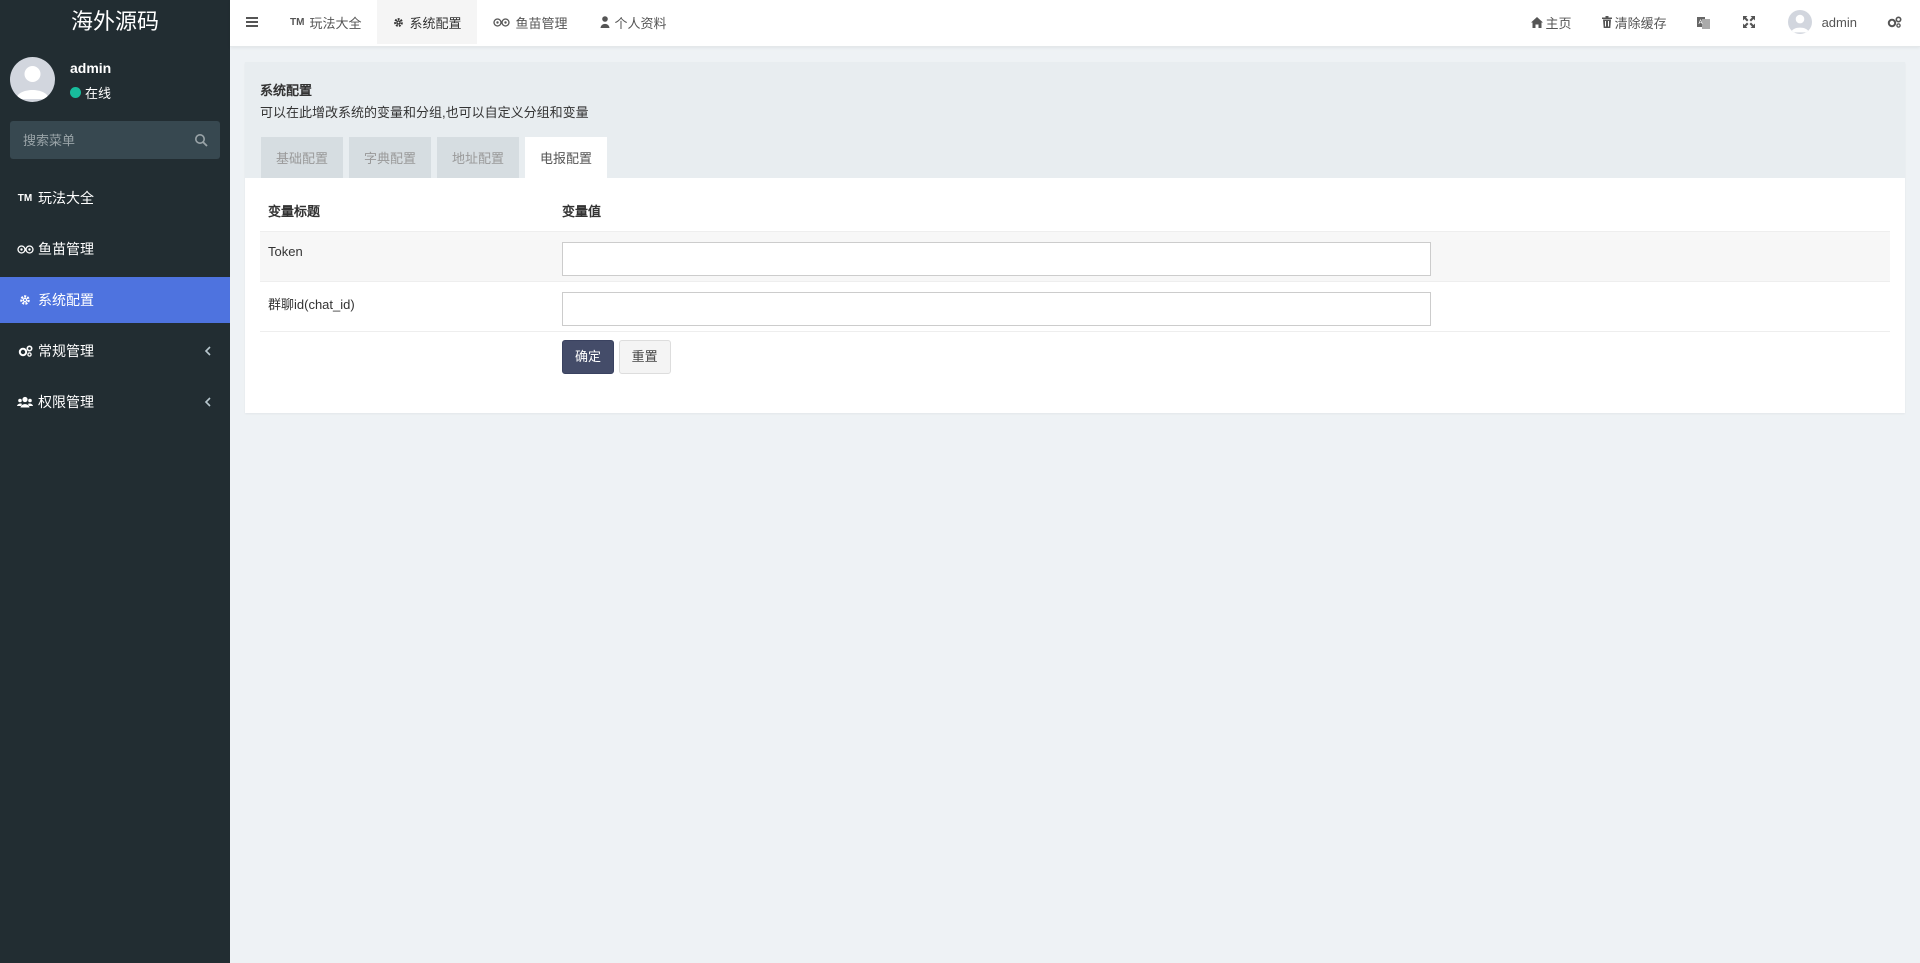 The width and height of the screenshot is (1920, 963). Describe the element at coordinates (98, 93) in the screenshot. I see `user-status-label: 在线` at that location.